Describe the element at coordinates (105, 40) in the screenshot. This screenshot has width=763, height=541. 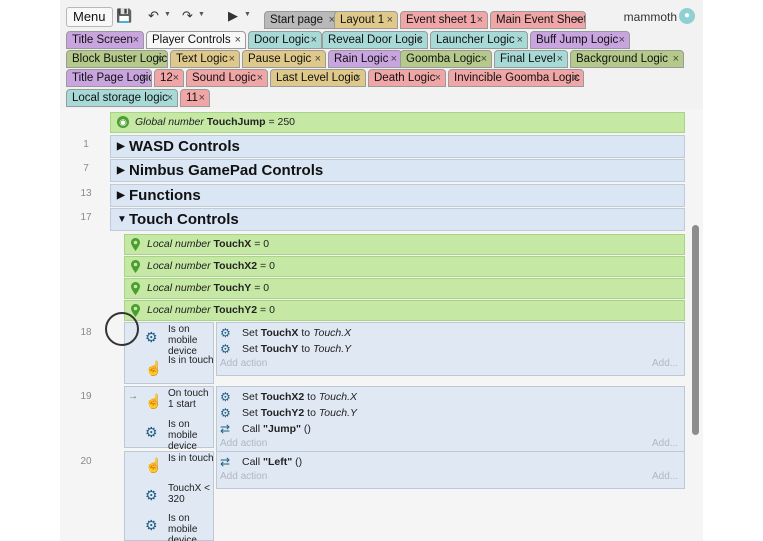
I see `tab-title-screen: Title Screen ×` at that location.